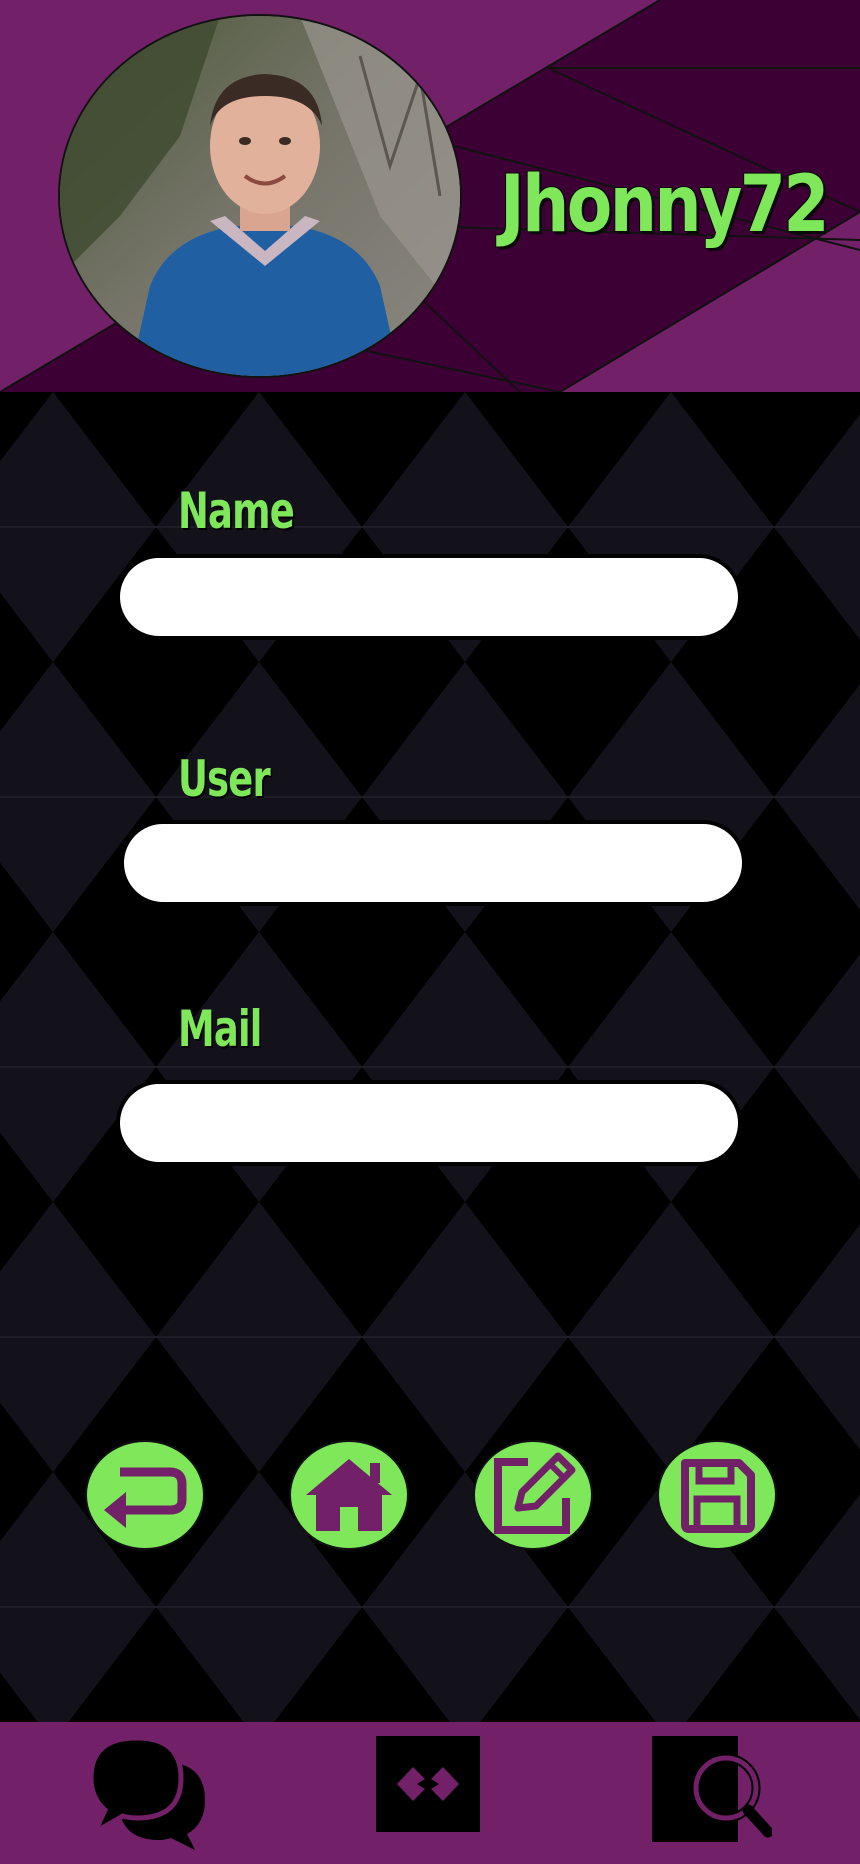  Describe the element at coordinates (220, 1029) in the screenshot. I see `mail-label: Mail` at that location.